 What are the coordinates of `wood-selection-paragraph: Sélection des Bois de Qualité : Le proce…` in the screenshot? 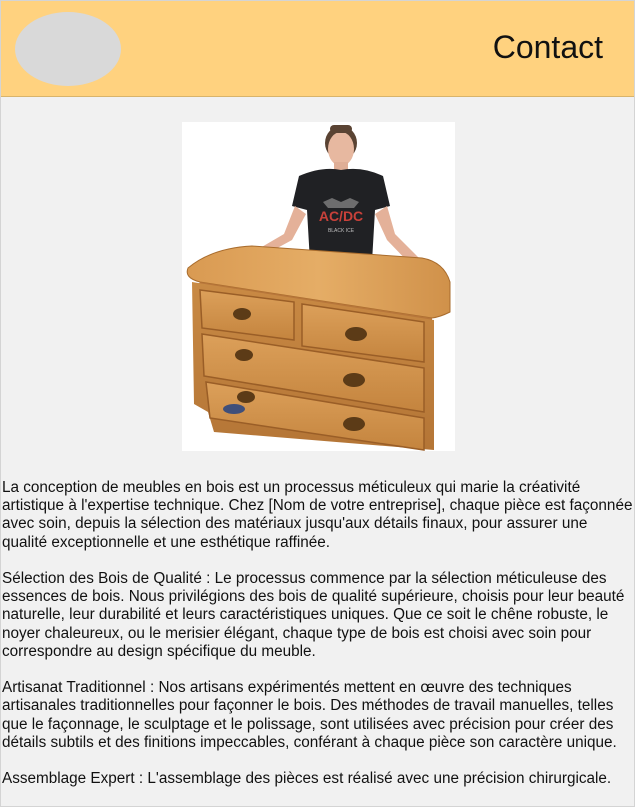 It's located at (313, 615).